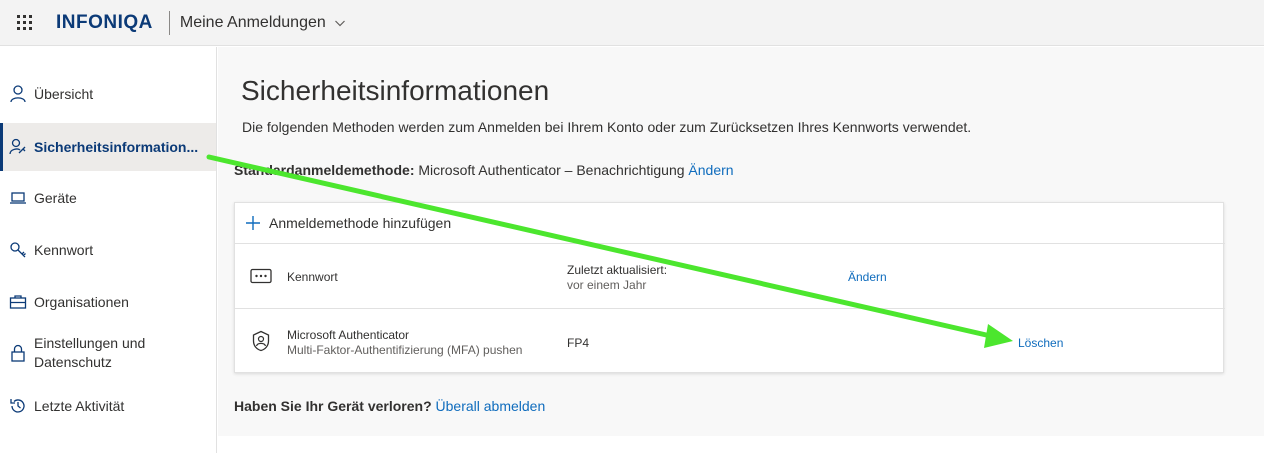  I want to click on lost-device-question: Haben Sie Ihr Gerät verloren?, so click(333, 406).